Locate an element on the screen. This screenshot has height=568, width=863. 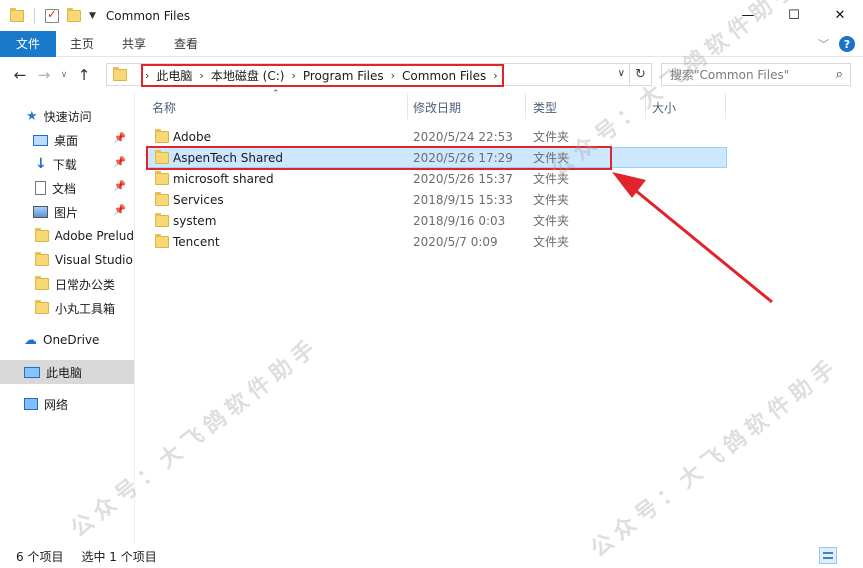
sidebar-item-quick-access: ★ 快速访问 is located at coordinates (67, 116).